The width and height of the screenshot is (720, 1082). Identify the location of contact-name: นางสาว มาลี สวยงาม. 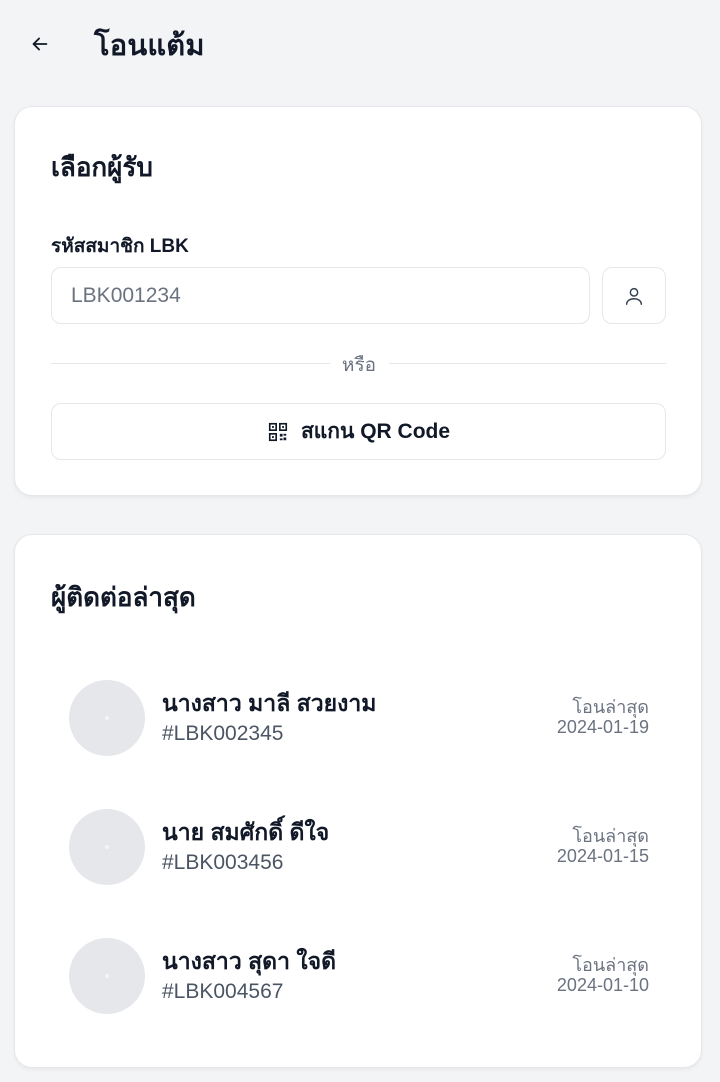
(269, 703).